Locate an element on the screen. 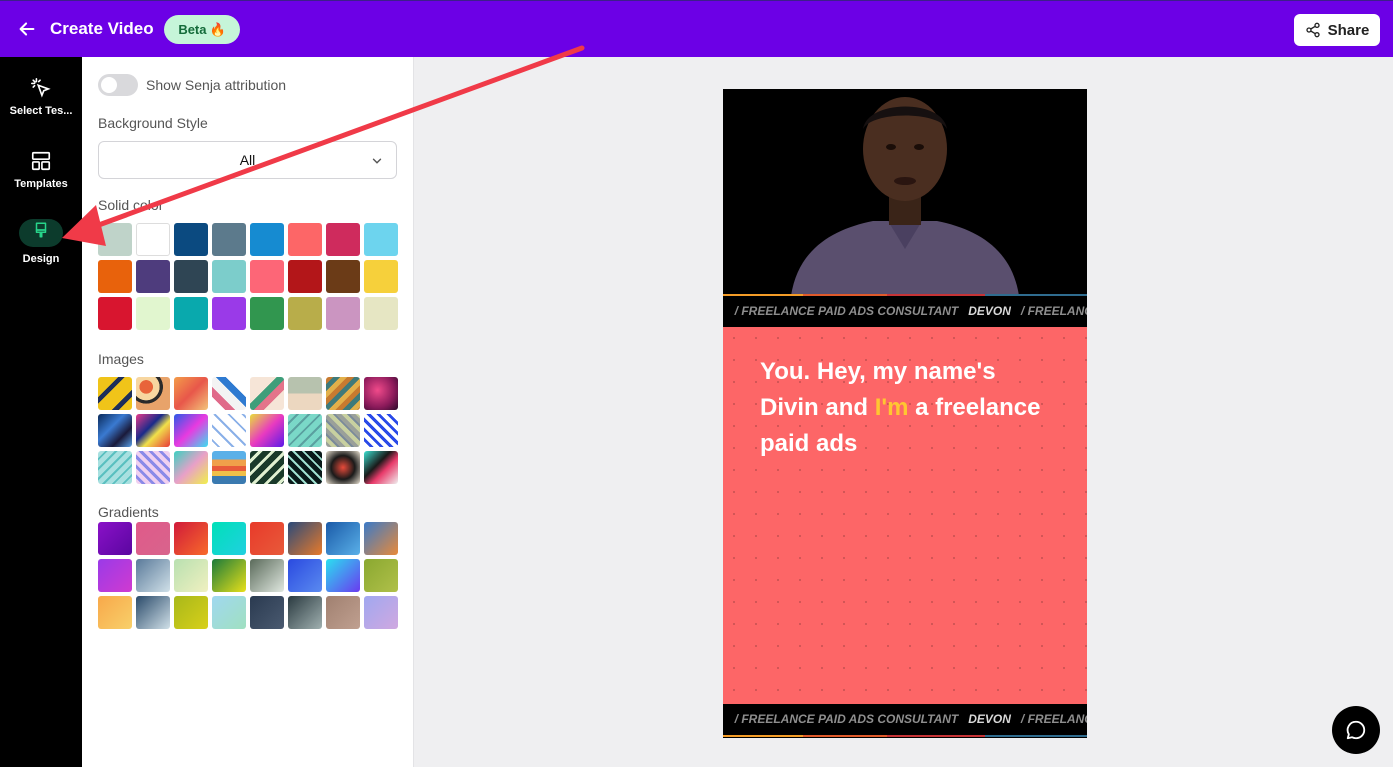  bg-style-select: All is located at coordinates (247, 160).